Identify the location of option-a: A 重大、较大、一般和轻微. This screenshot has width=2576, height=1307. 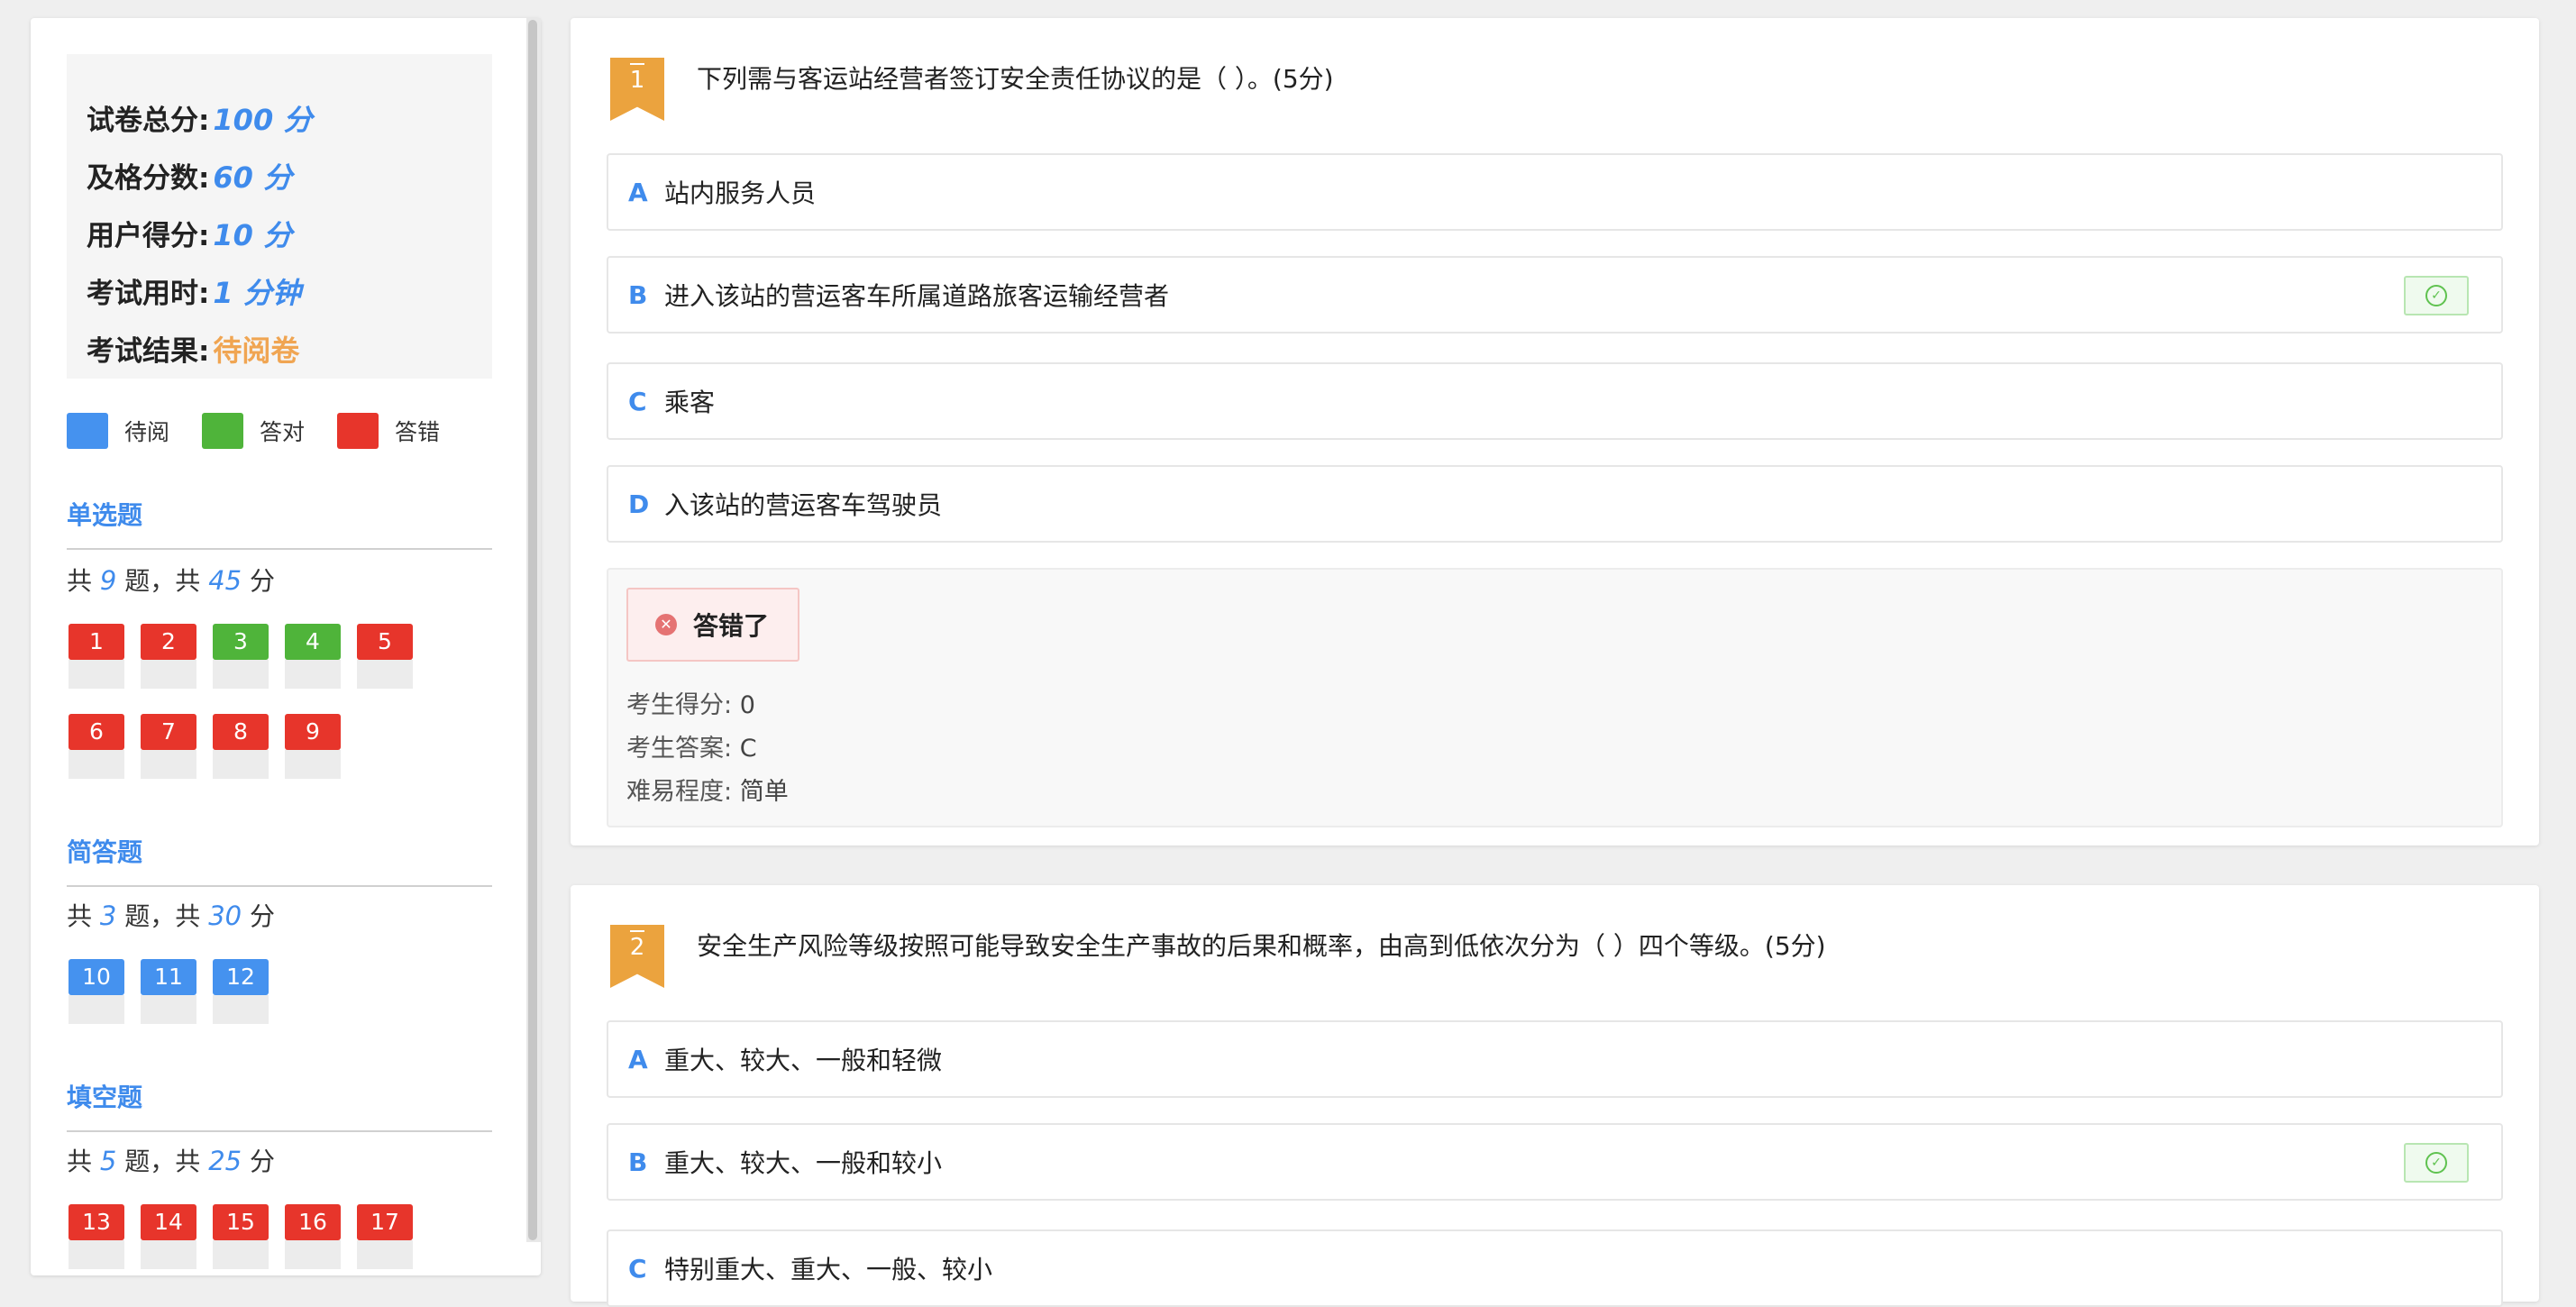
(1555, 1059).